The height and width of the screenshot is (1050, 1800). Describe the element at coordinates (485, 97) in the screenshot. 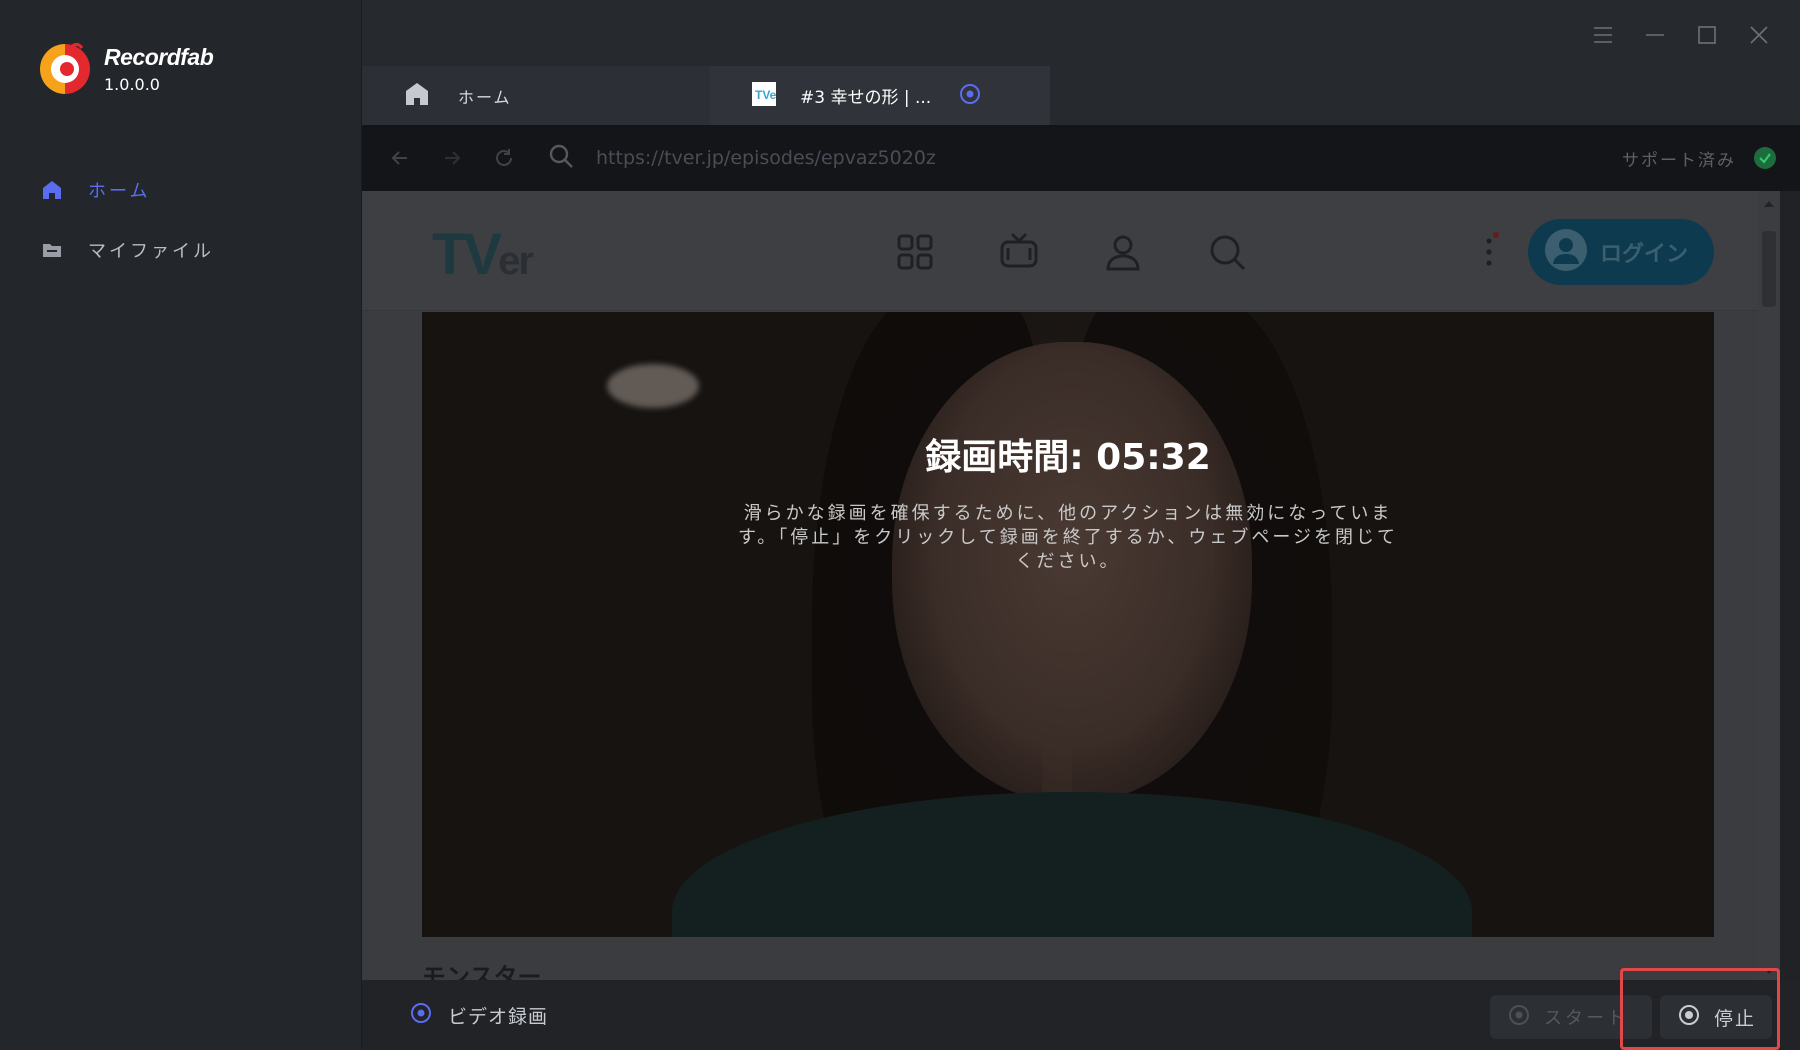

I see `tab-label: ホーム` at that location.